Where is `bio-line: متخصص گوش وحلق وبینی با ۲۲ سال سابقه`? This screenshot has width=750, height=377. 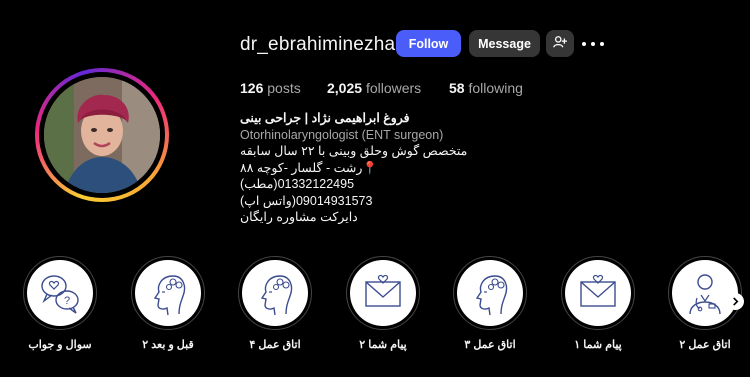
bio-line: متخصص گوش وحلق وبینی با ۲۲ سال سابقه is located at coordinates (354, 151).